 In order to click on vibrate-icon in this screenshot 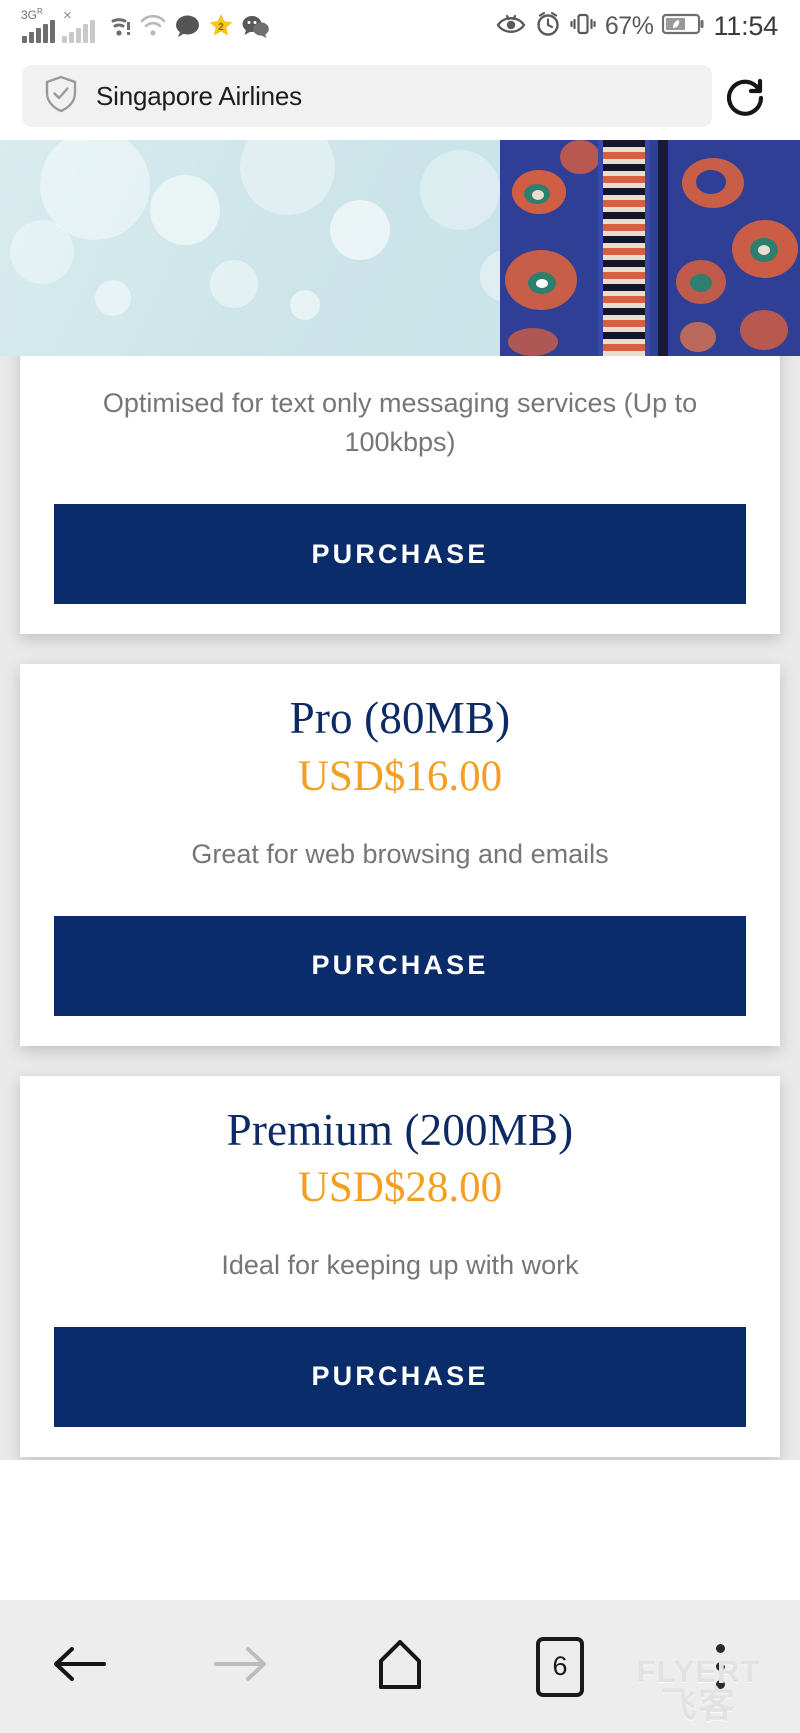, I will do `click(583, 26)`.